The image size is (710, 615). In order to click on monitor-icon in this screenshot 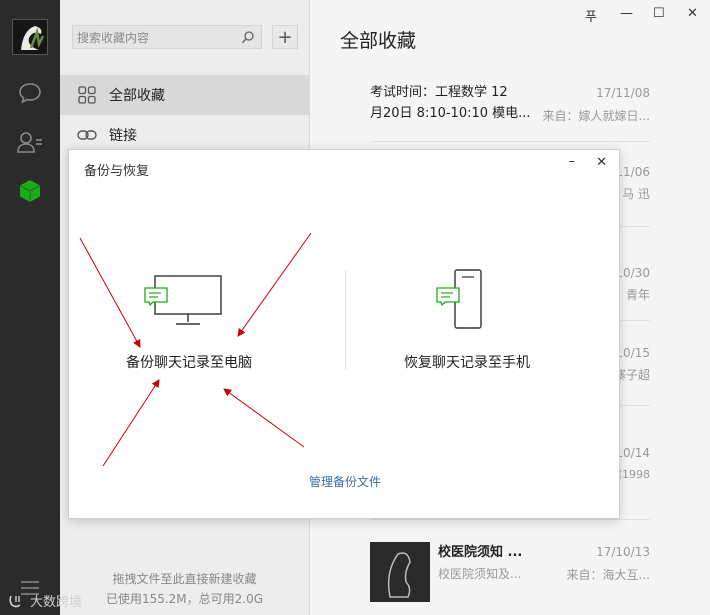, I will do `click(183, 300)`.